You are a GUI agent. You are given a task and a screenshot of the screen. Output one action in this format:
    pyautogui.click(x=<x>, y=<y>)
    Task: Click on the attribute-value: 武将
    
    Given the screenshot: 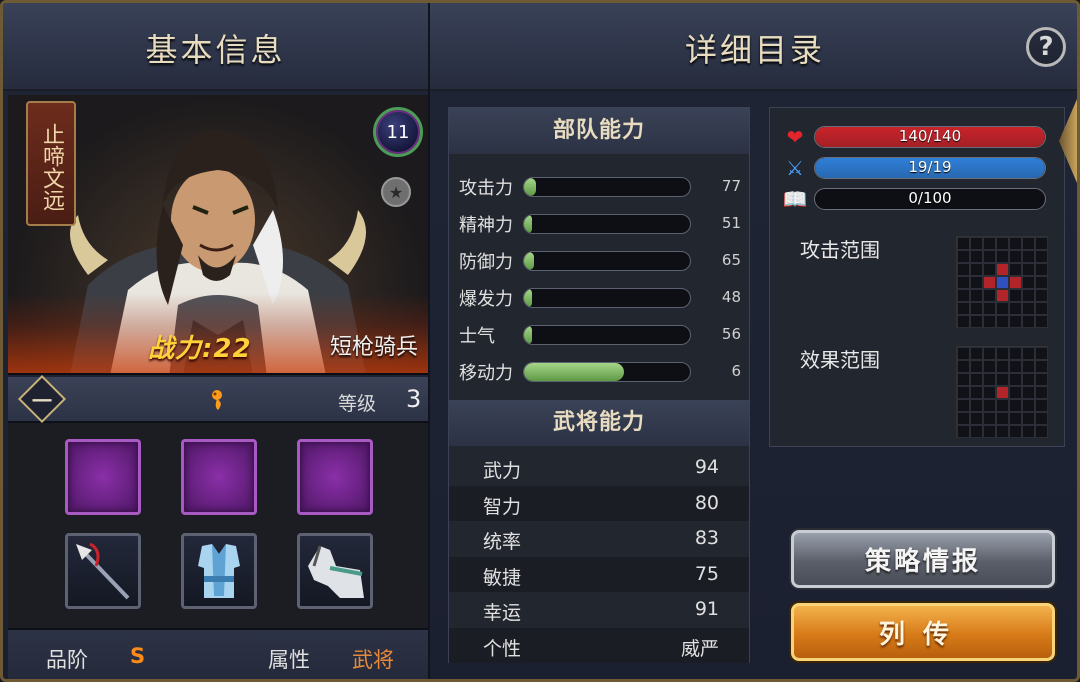 What is the action you would take?
    pyautogui.click(x=373, y=660)
    